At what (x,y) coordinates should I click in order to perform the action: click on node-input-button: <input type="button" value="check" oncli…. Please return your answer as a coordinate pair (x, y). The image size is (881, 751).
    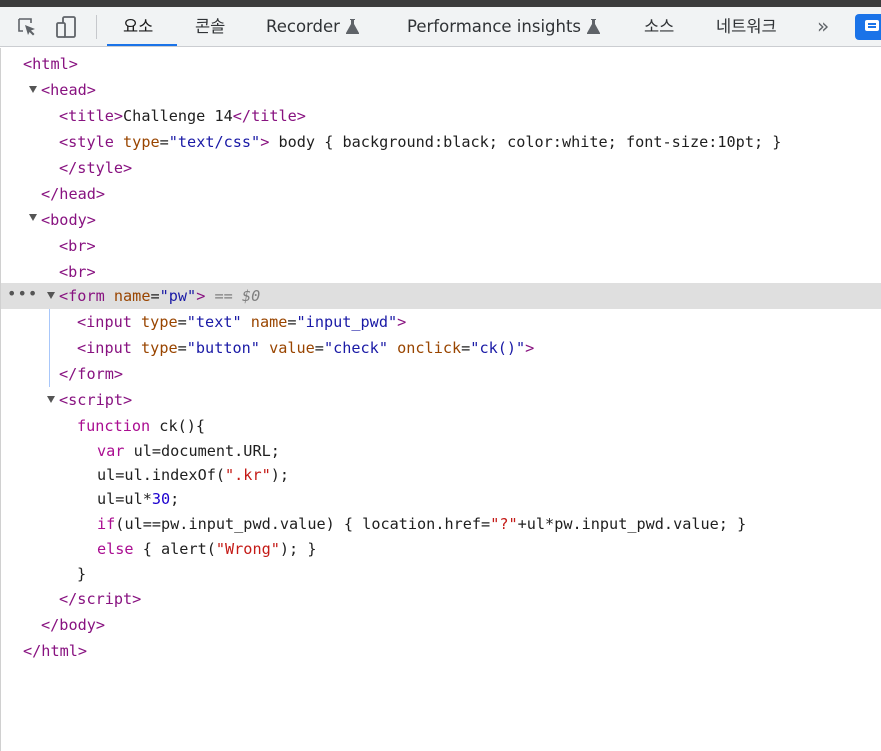
    Looking at the image, I should click on (305, 348).